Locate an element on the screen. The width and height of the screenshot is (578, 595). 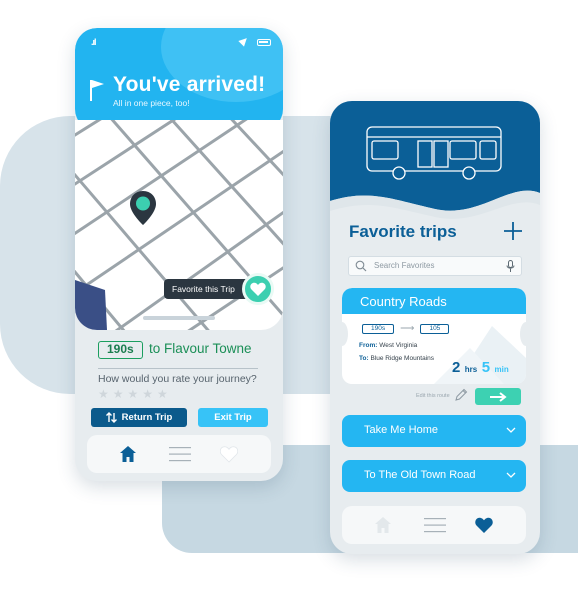
drag-handle is located at coordinates (179, 318).